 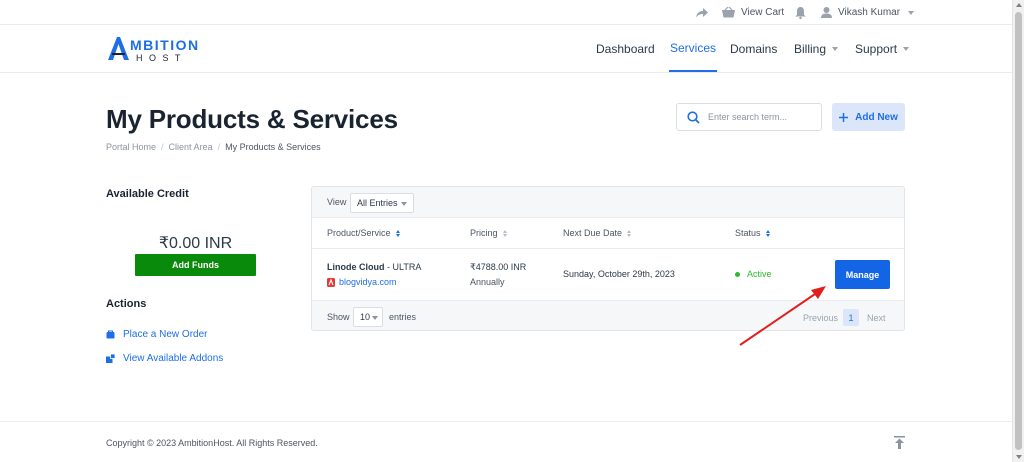 What do you see at coordinates (693, 117) in the screenshot?
I see `search-icon` at bounding box center [693, 117].